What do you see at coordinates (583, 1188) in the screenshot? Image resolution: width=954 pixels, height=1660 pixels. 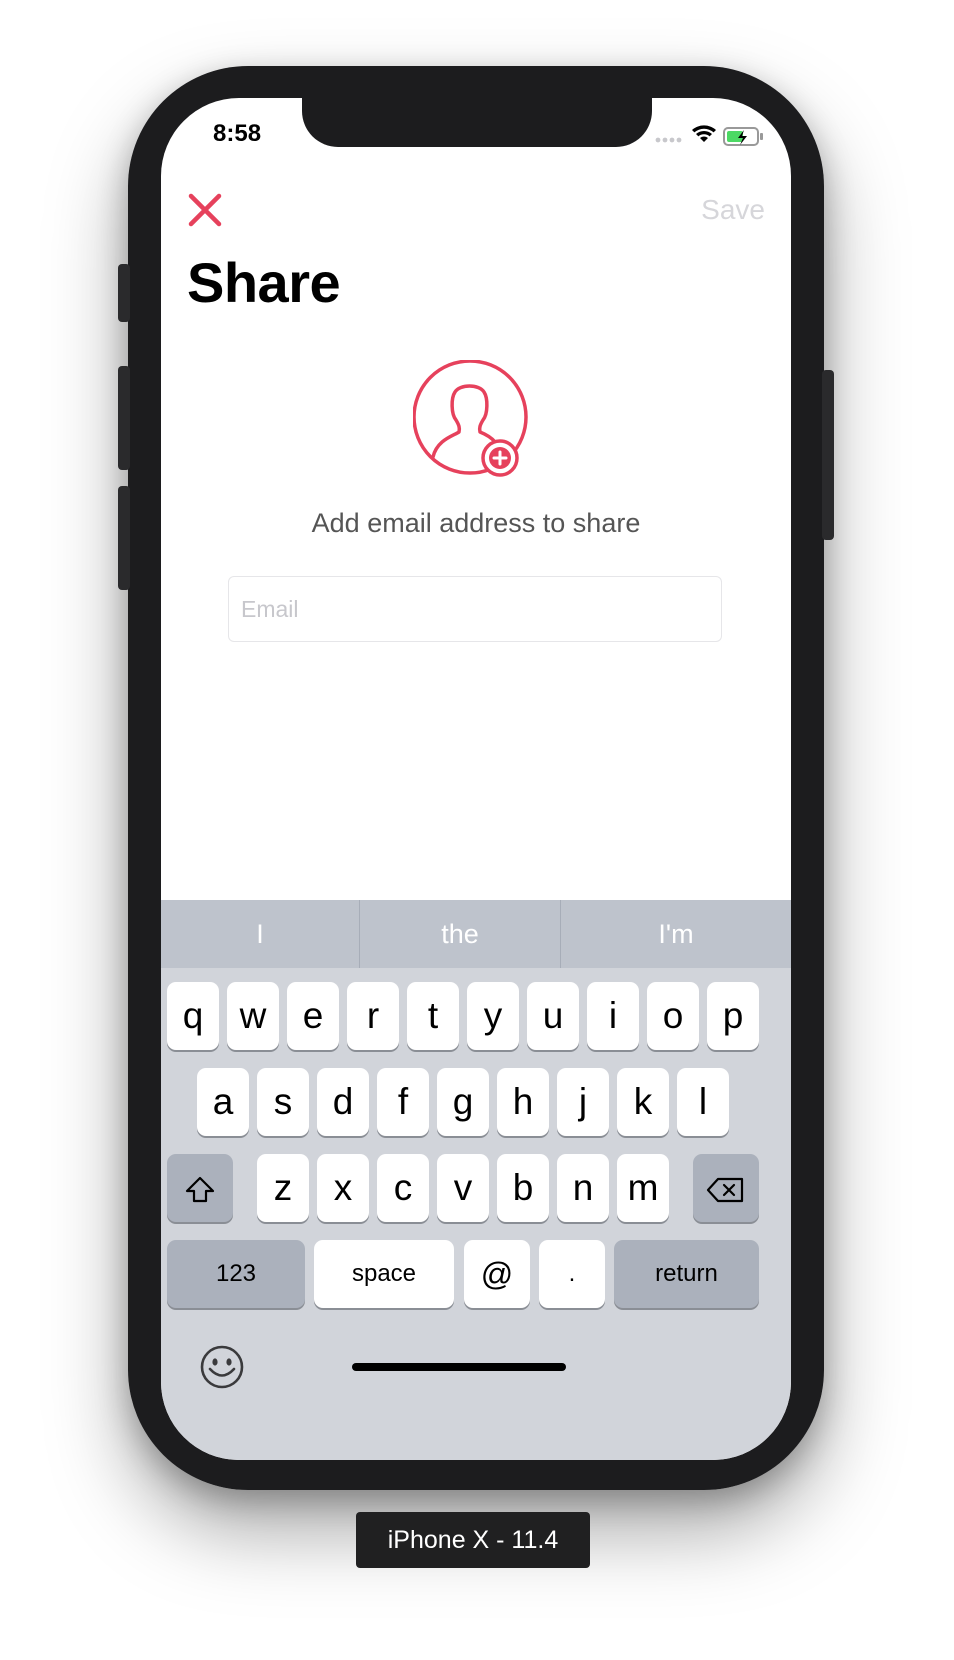 I see `key-n: n` at bounding box center [583, 1188].